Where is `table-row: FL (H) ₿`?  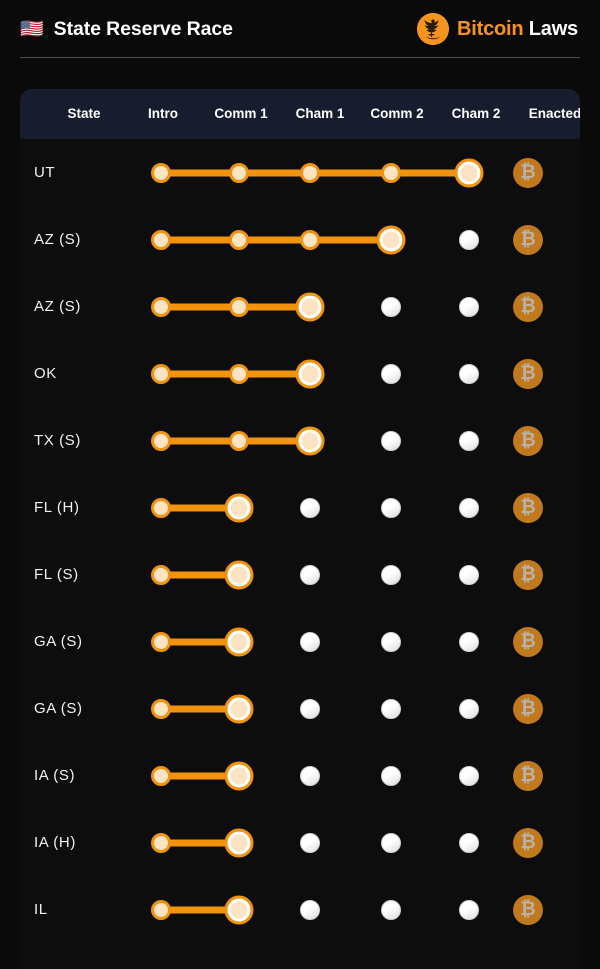
table-row: FL (H) ₿ is located at coordinates (300, 507).